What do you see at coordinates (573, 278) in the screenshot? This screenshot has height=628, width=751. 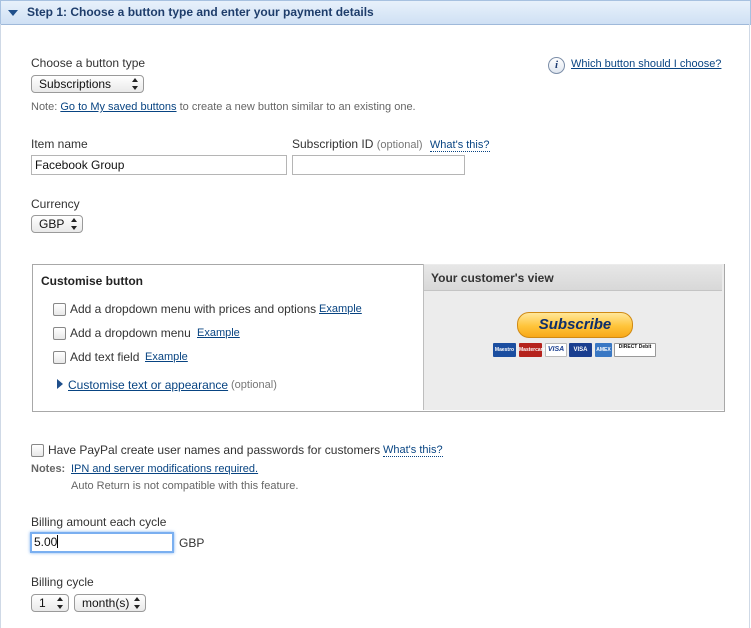 I see `customer-view-header: Your customer's view` at bounding box center [573, 278].